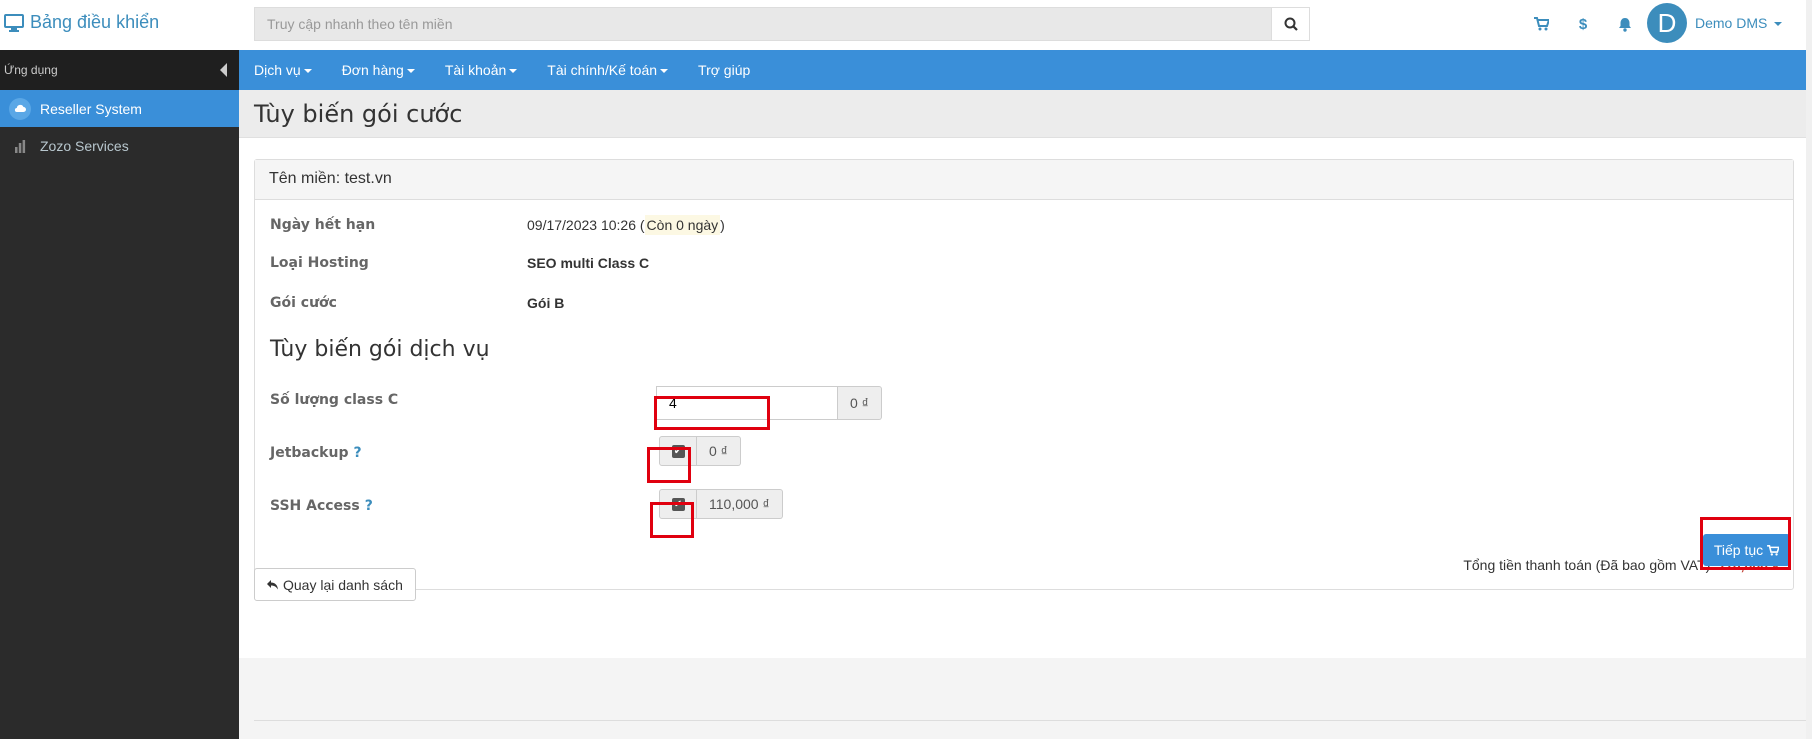  I want to click on sidebar-item-zozo-services: Zozo Services, so click(119, 145).